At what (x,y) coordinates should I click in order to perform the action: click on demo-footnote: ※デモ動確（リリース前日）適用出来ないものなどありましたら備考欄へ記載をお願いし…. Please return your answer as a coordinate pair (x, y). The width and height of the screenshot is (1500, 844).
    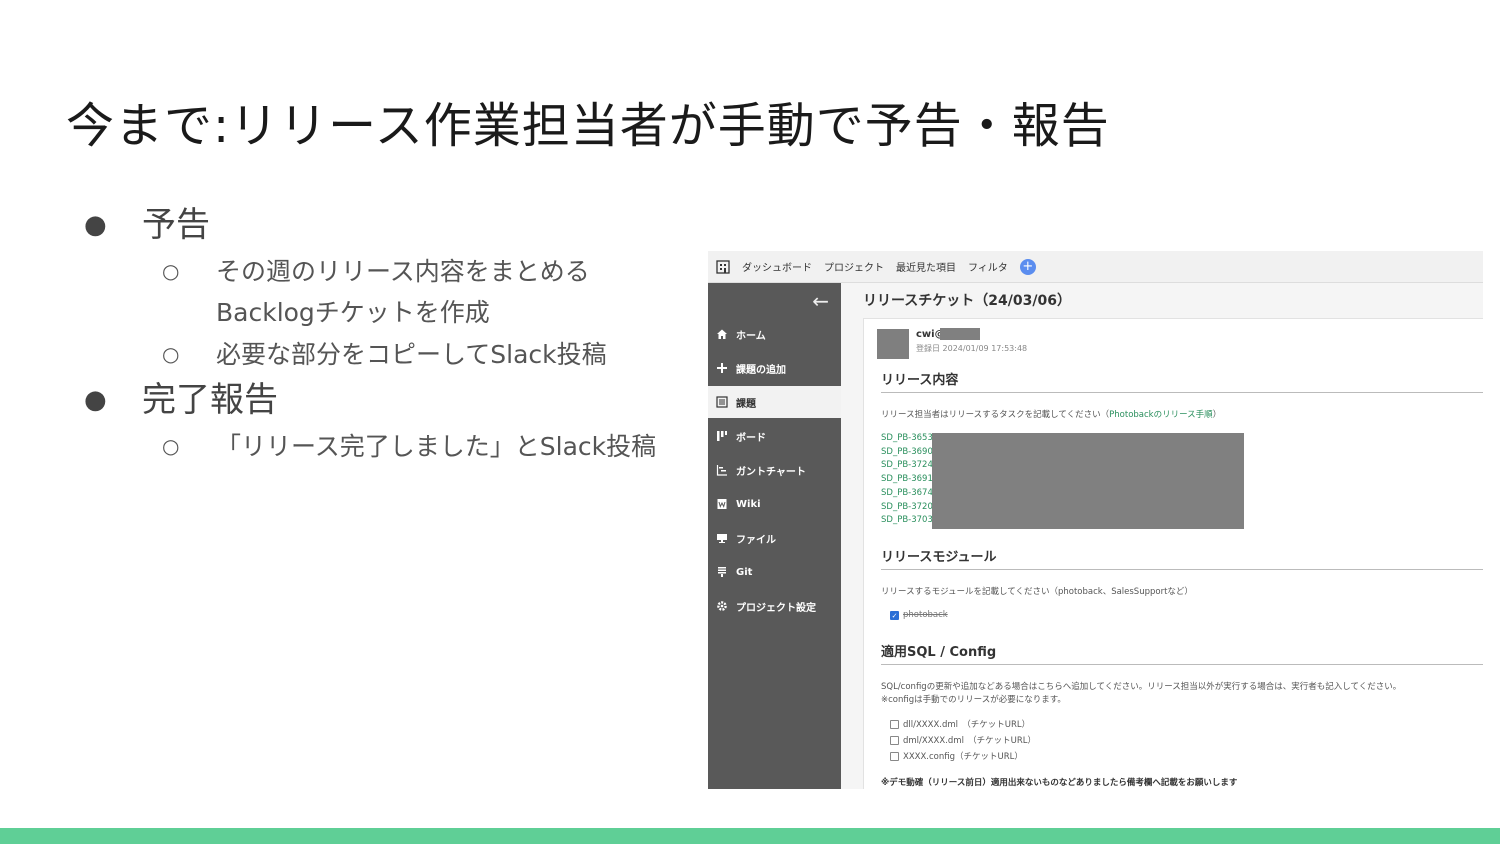
    Looking at the image, I should click on (1059, 783).